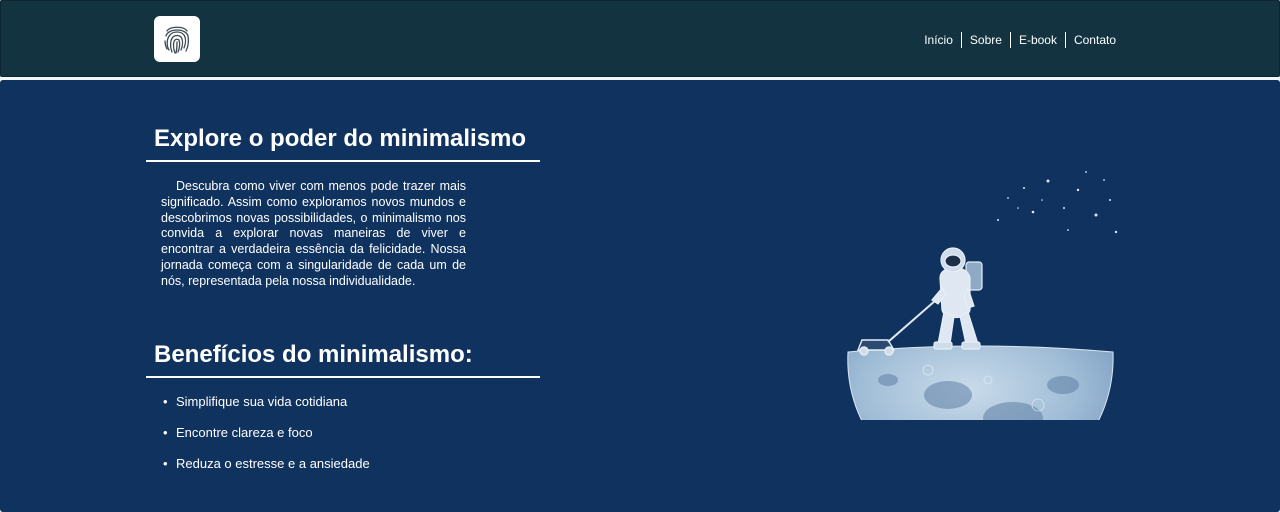  Describe the element at coordinates (343, 359) in the screenshot. I see `benefits-title: Benefícios do minimalismo:` at that location.